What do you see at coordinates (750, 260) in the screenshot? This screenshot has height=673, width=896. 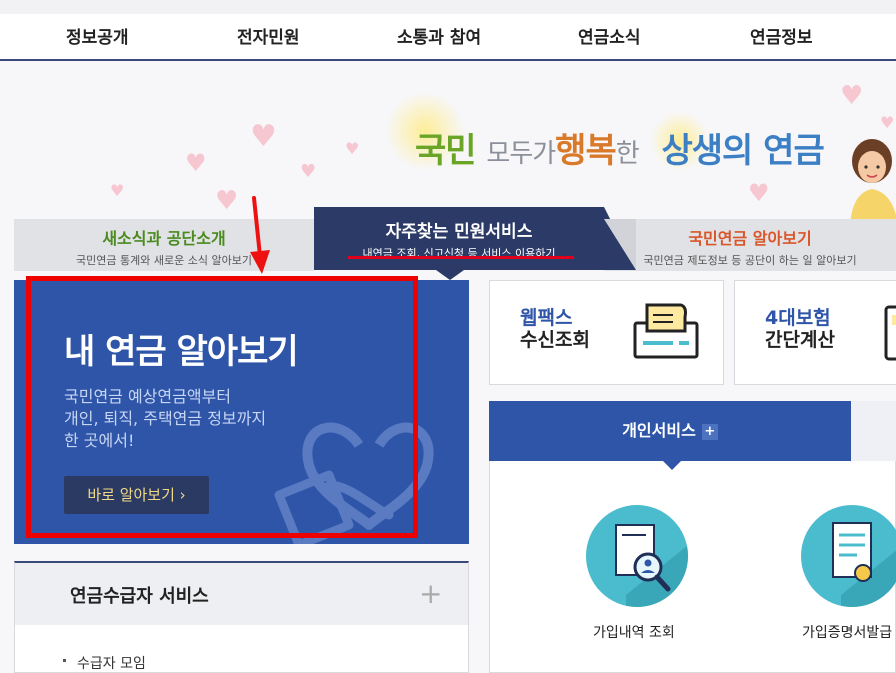 I see `tab-subtitle: 국민연금 제도정보 등 공단이 하는 일 알아보기` at bounding box center [750, 260].